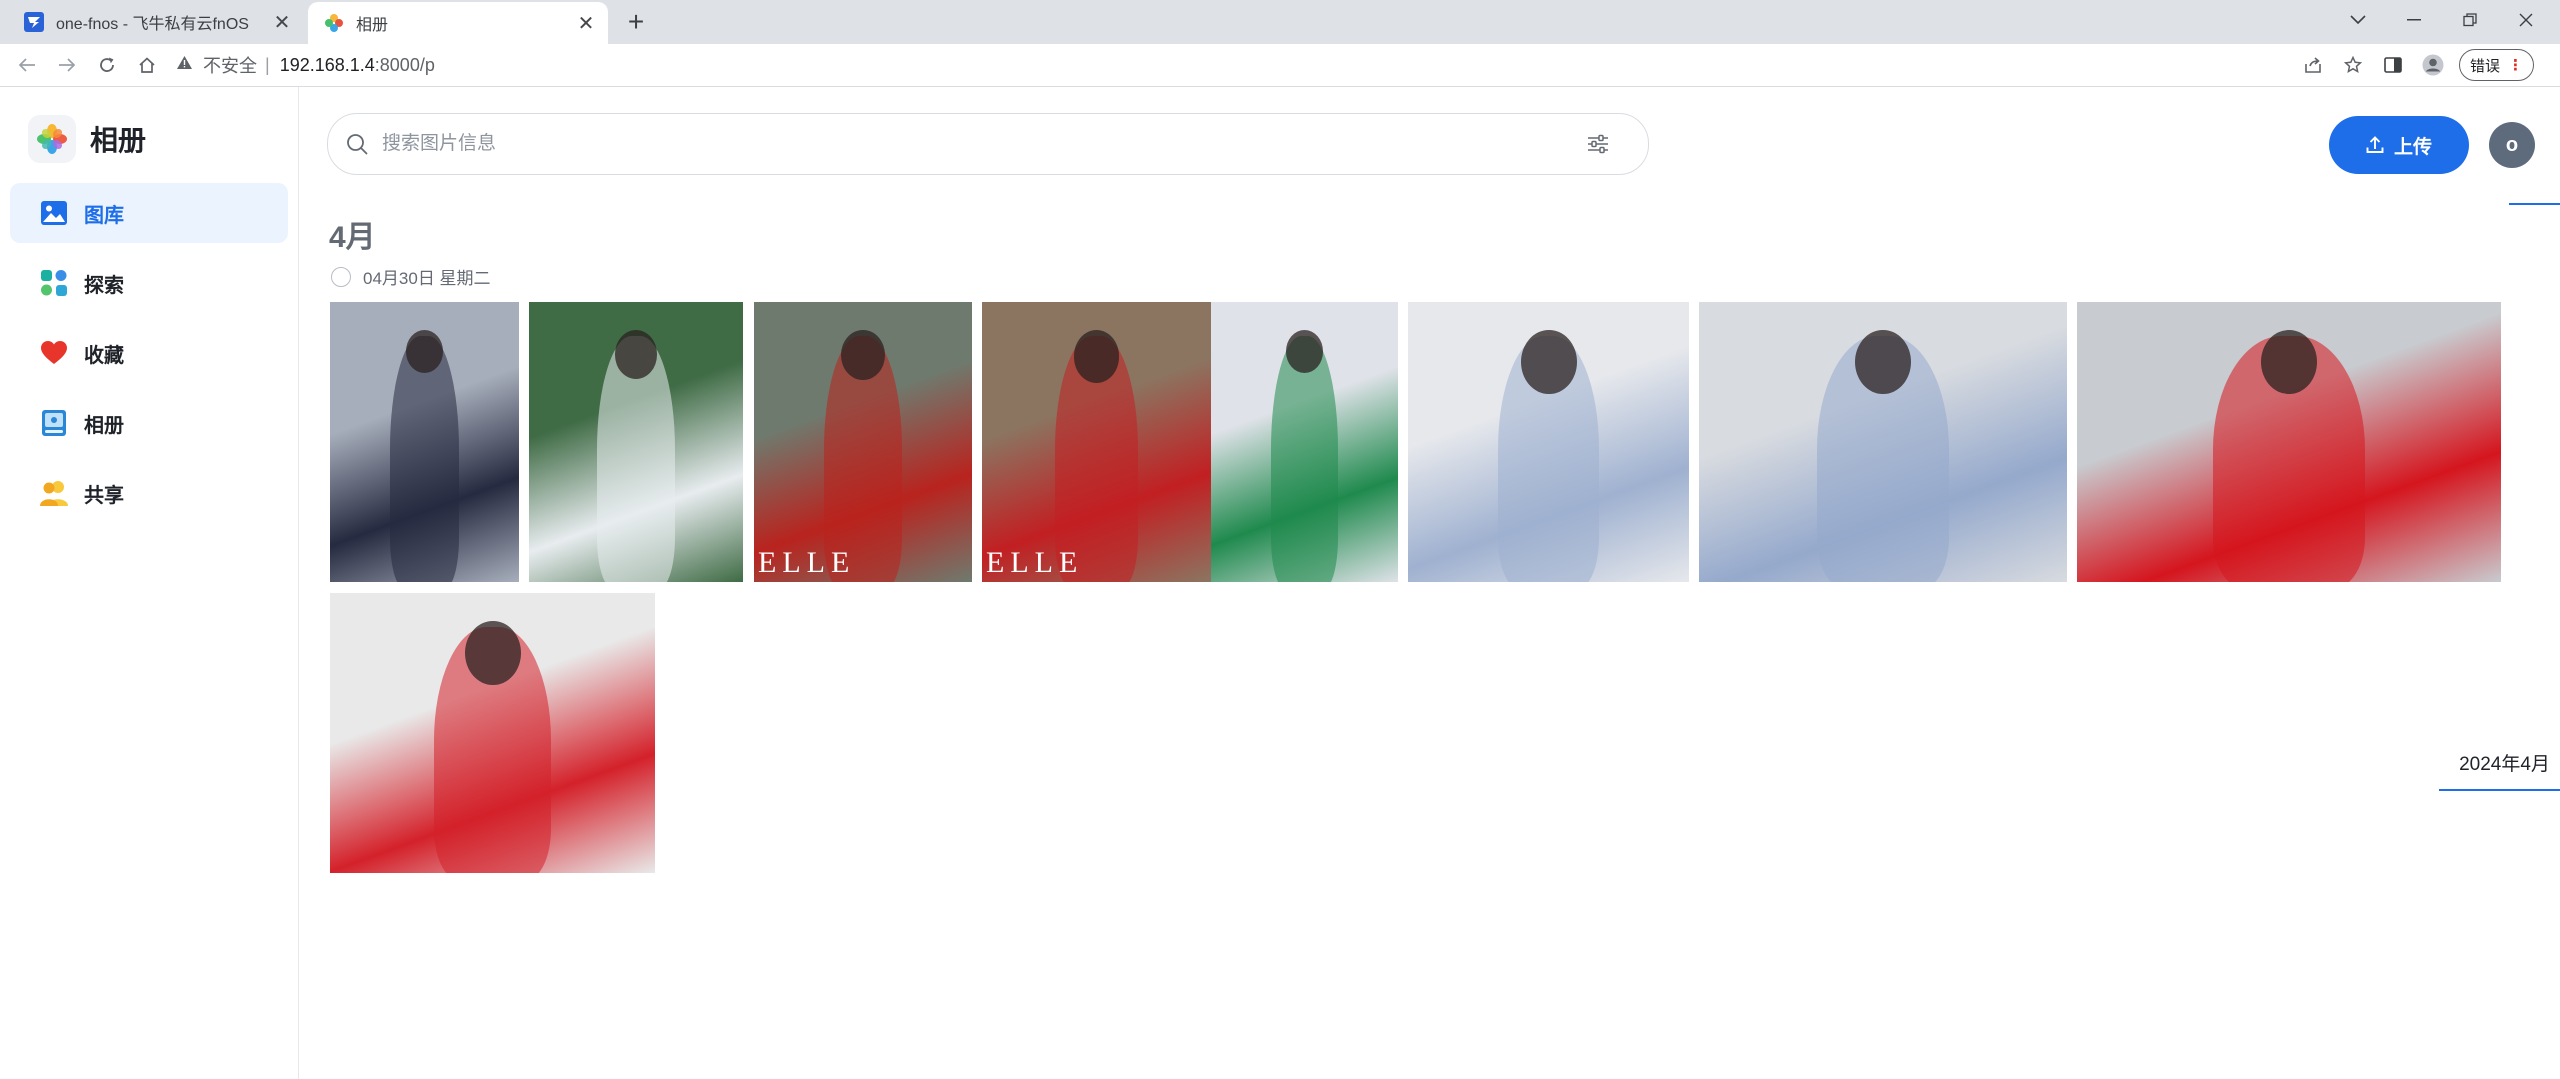  I want to click on timeline-scroll-indicator, so click(2534, 204).